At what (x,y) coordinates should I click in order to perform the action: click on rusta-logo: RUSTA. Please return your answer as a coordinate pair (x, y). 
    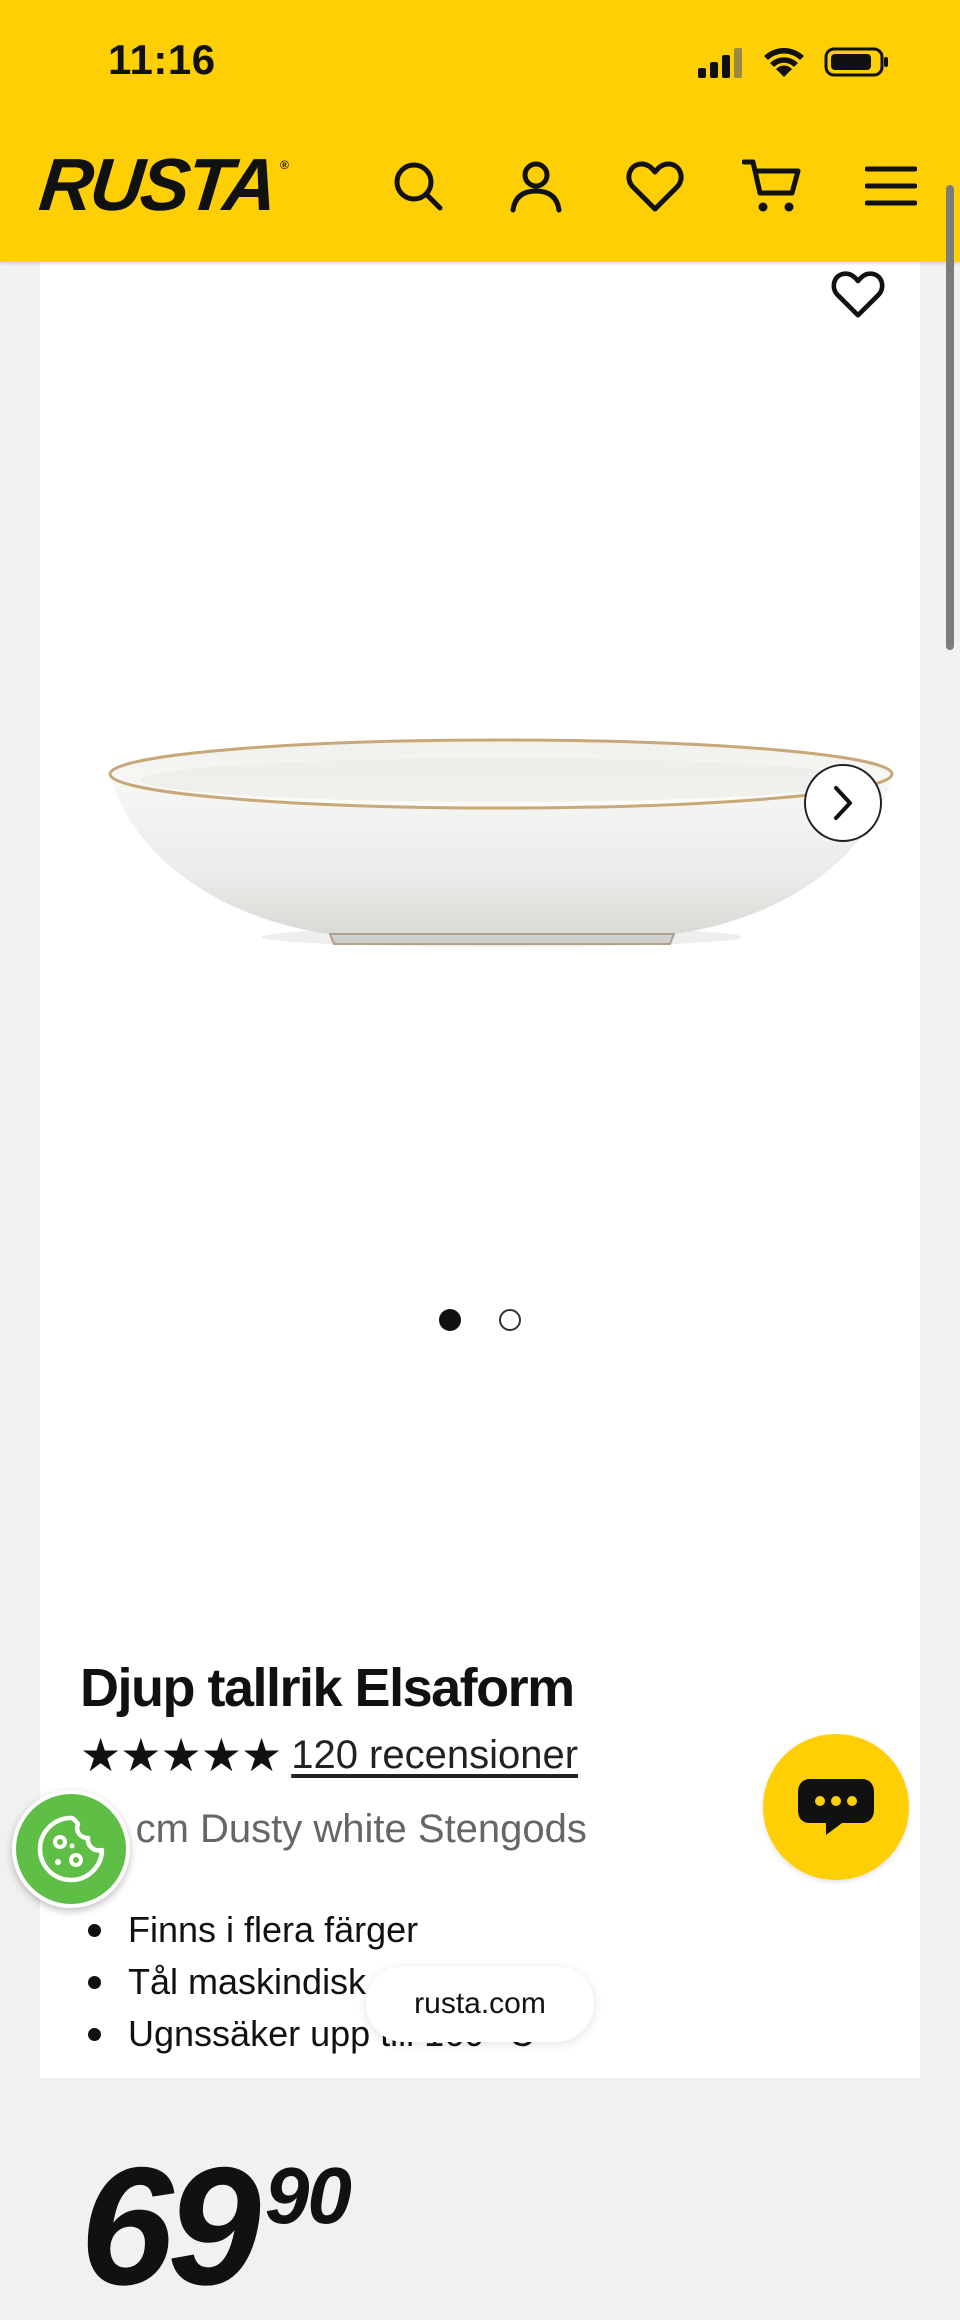
    Looking at the image, I should click on (157, 184).